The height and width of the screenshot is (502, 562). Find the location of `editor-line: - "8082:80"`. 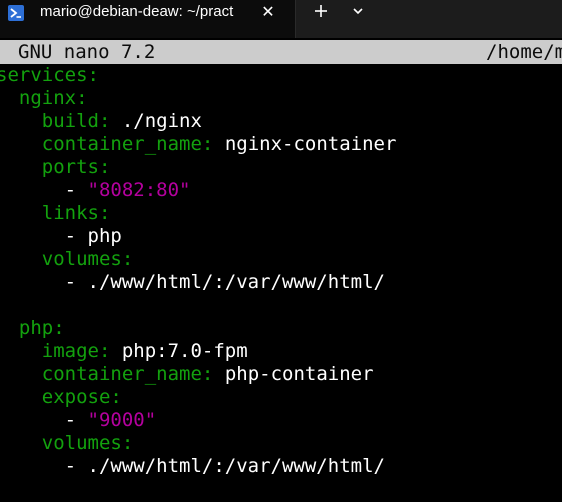

editor-line: - "8082:80" is located at coordinates (95, 190).